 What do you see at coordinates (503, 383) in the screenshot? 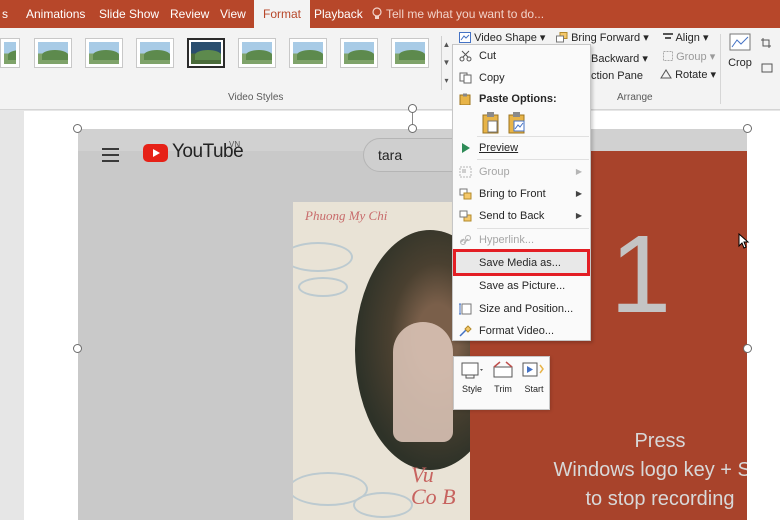
I see `trim-button: Trim` at bounding box center [503, 383].